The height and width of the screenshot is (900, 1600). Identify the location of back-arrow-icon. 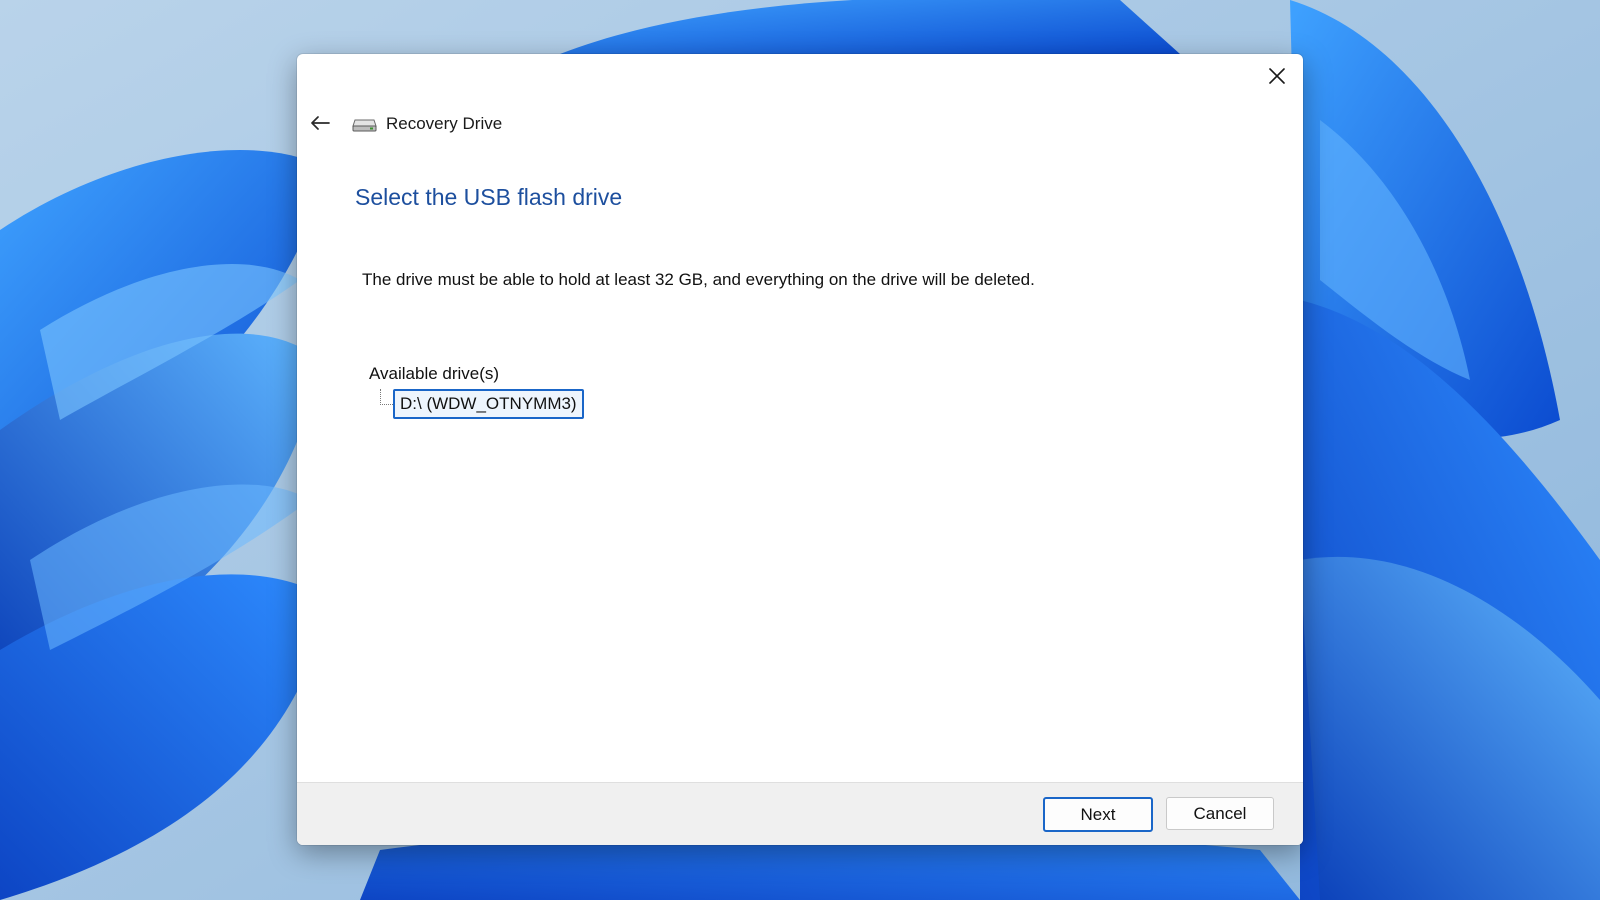
(320, 123).